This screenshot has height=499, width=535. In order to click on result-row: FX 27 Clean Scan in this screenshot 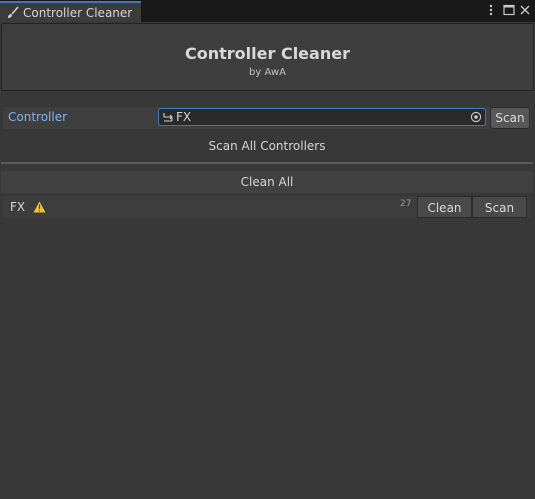, I will do `click(267, 207)`.